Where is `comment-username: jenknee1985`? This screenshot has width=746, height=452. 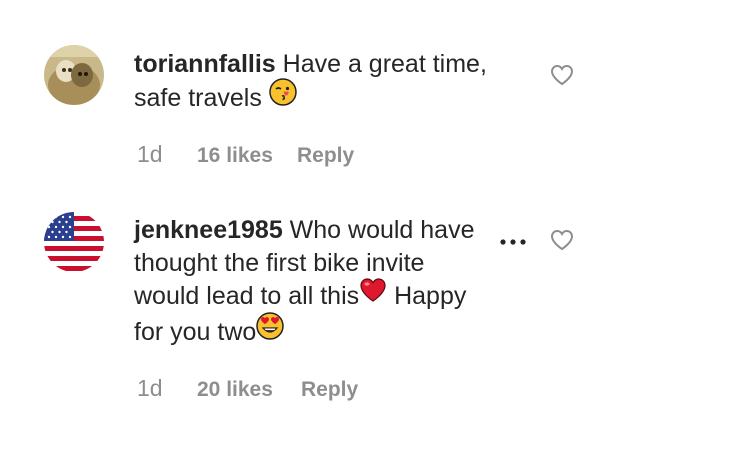 comment-username: jenknee1985 is located at coordinates (208, 230).